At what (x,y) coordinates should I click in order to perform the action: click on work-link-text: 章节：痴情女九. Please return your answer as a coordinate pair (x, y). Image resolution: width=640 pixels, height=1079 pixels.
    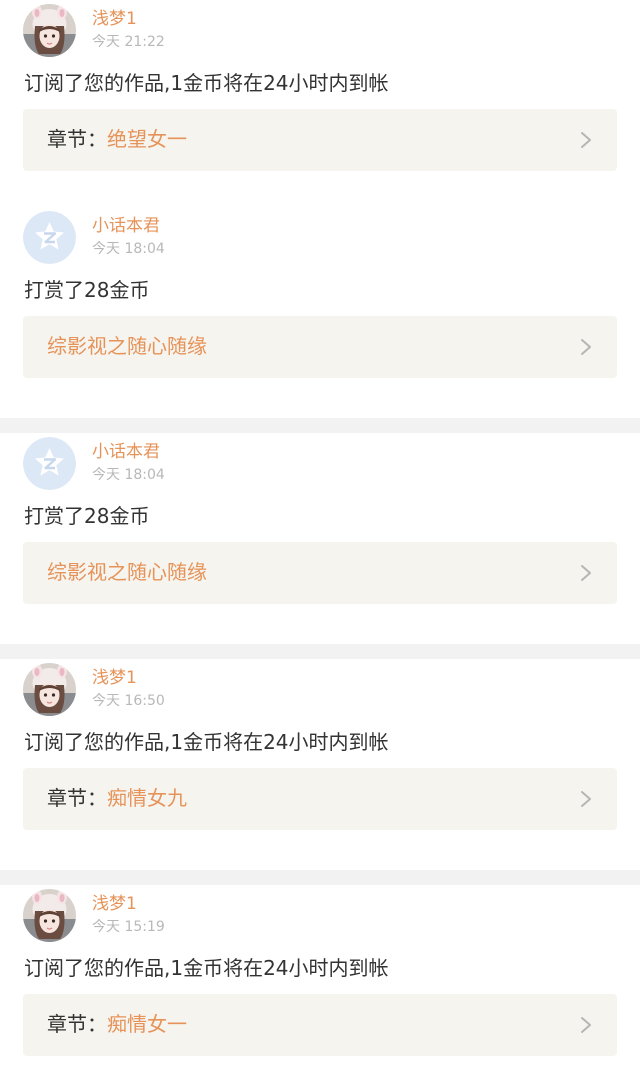
    Looking at the image, I should click on (117, 798).